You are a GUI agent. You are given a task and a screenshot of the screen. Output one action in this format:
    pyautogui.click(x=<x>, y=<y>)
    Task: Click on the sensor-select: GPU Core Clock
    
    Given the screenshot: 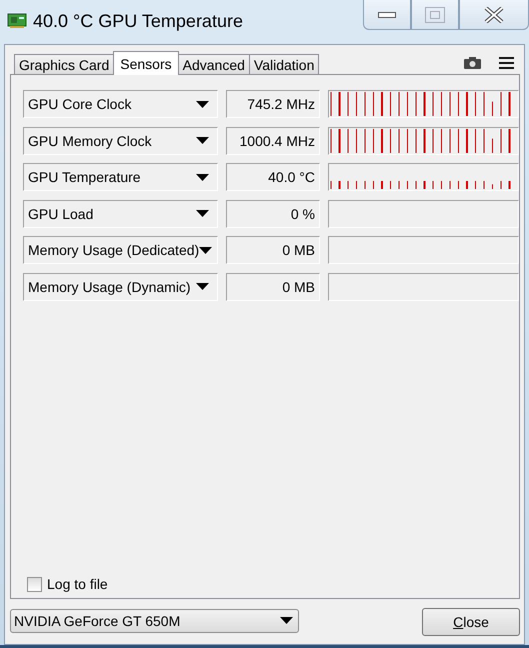 What is the action you would take?
    pyautogui.click(x=120, y=104)
    